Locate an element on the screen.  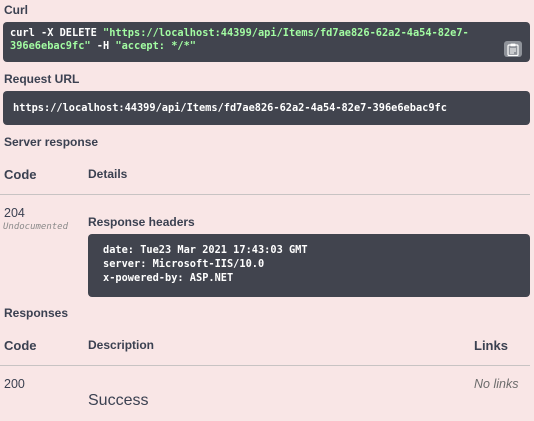
curl-flag: -H is located at coordinates (103, 46).